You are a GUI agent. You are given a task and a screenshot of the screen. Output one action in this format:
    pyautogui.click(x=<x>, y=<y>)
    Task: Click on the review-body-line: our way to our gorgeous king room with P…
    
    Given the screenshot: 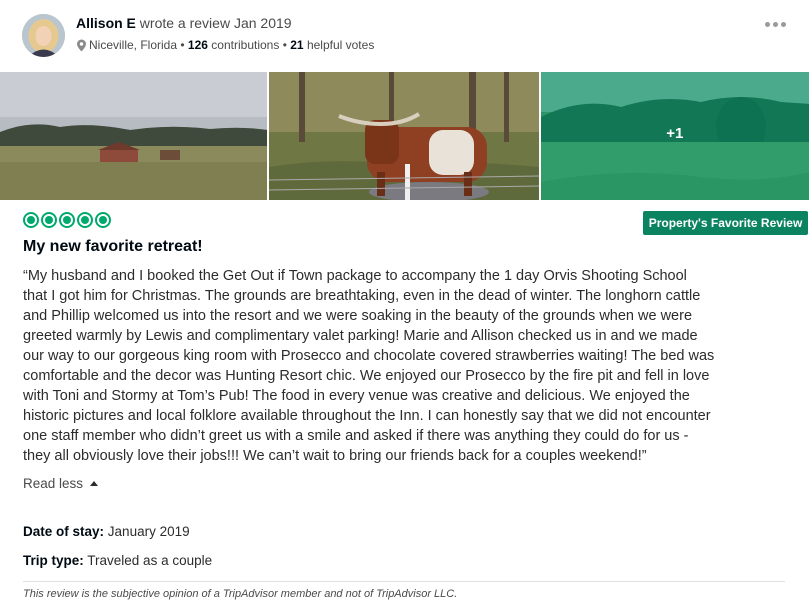 What is the action you would take?
    pyautogui.click(x=369, y=356)
    